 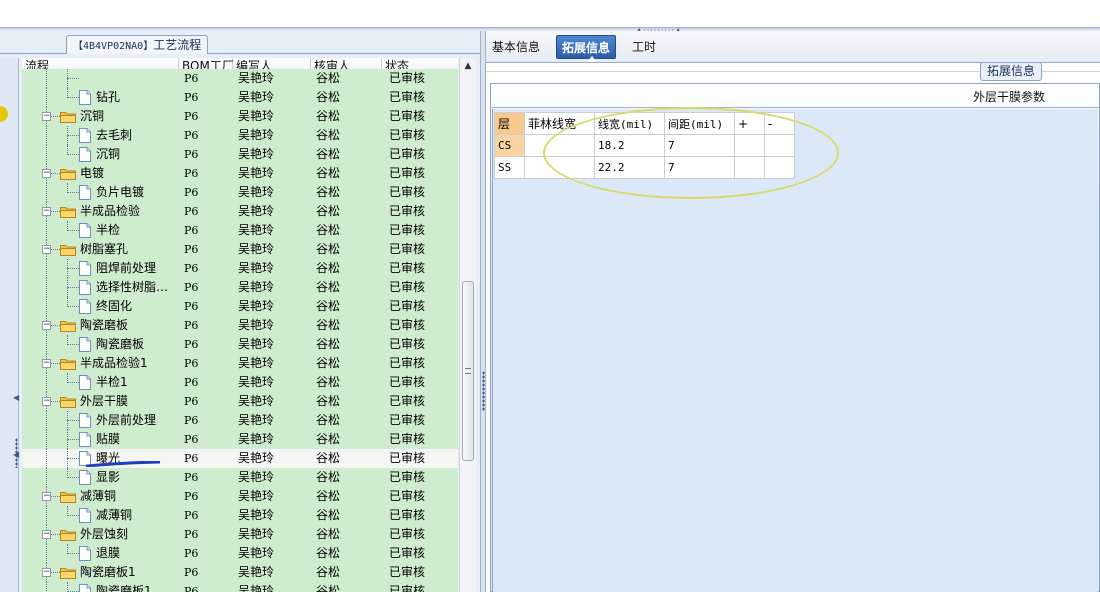 What do you see at coordinates (120, 192) in the screenshot?
I see `tree-node-label: 负片电镀` at bounding box center [120, 192].